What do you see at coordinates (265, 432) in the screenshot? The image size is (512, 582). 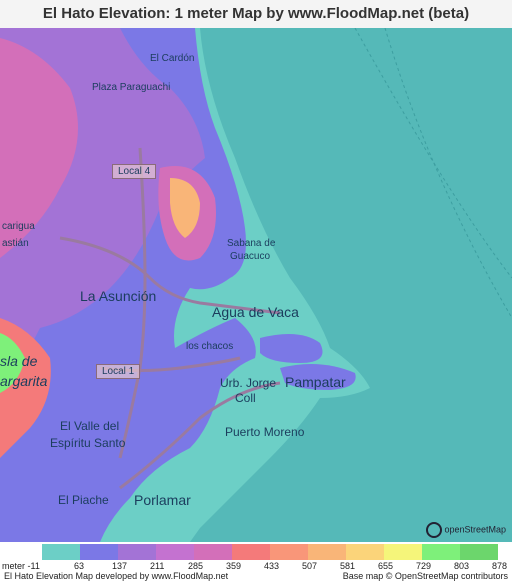 I see `label-puerto-moreno: Puerto Moreno` at bounding box center [265, 432].